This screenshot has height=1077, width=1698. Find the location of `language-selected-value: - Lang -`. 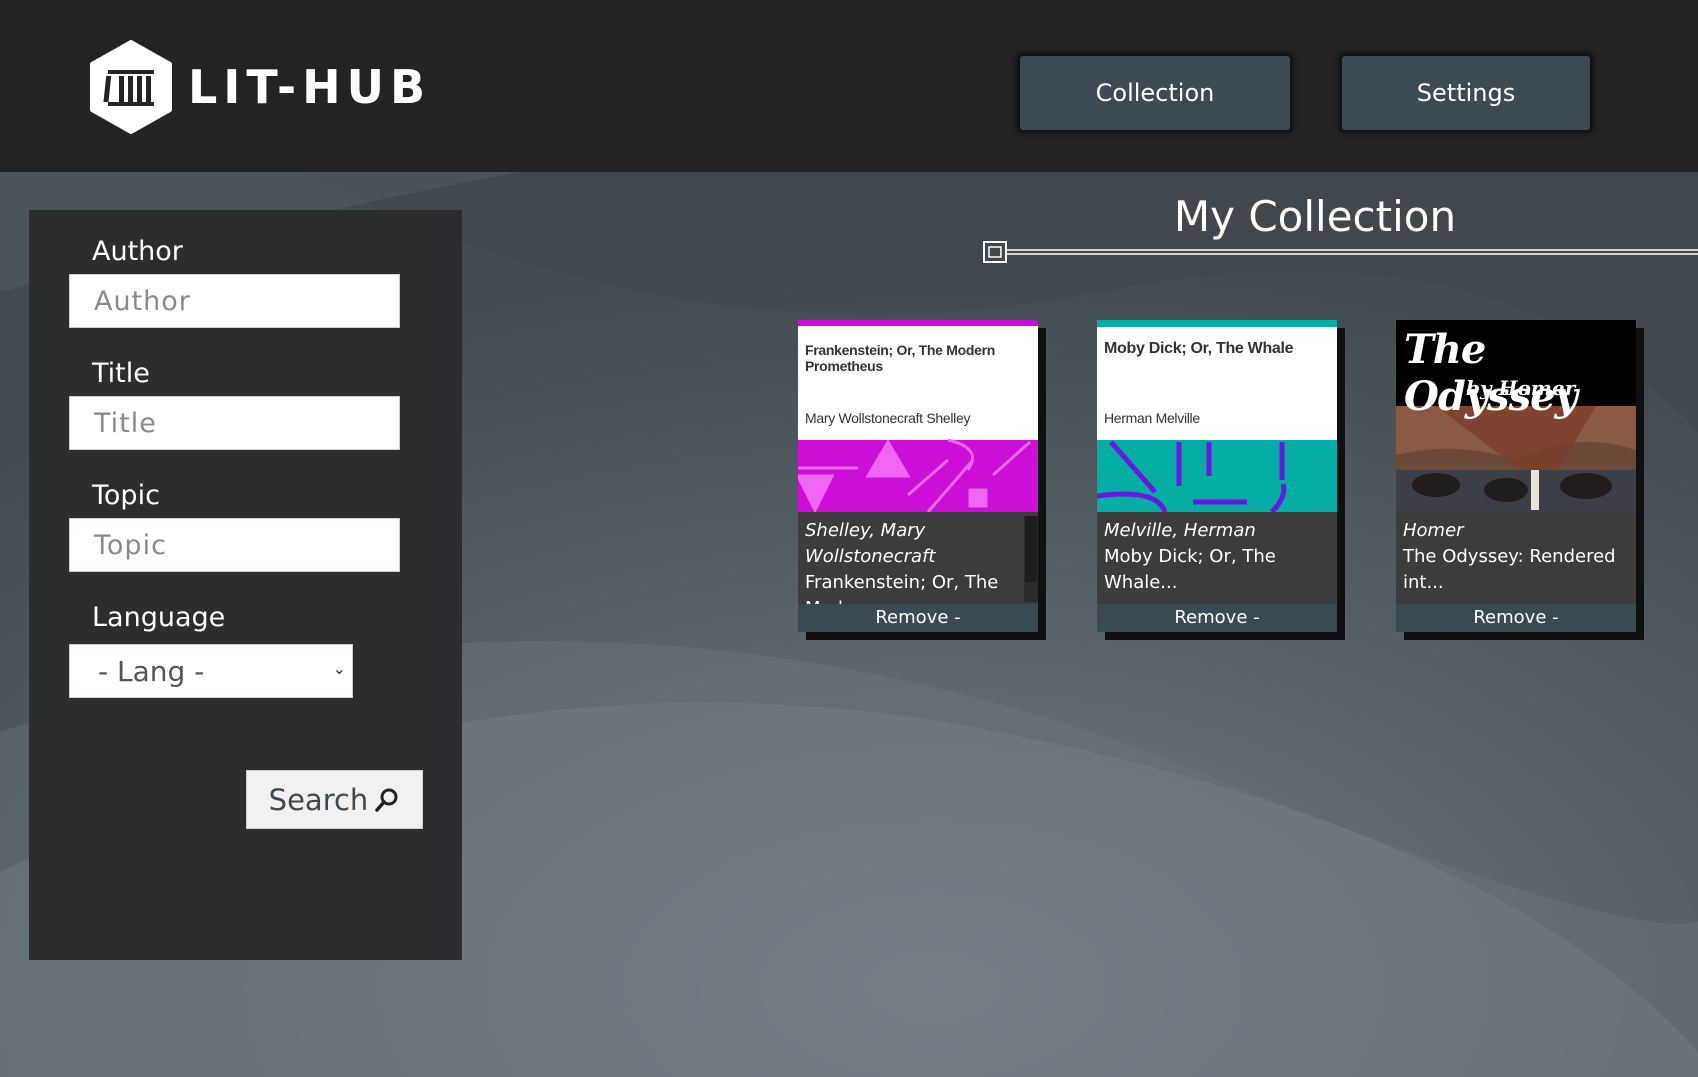

language-selected-value: - Lang - is located at coordinates (151, 671).